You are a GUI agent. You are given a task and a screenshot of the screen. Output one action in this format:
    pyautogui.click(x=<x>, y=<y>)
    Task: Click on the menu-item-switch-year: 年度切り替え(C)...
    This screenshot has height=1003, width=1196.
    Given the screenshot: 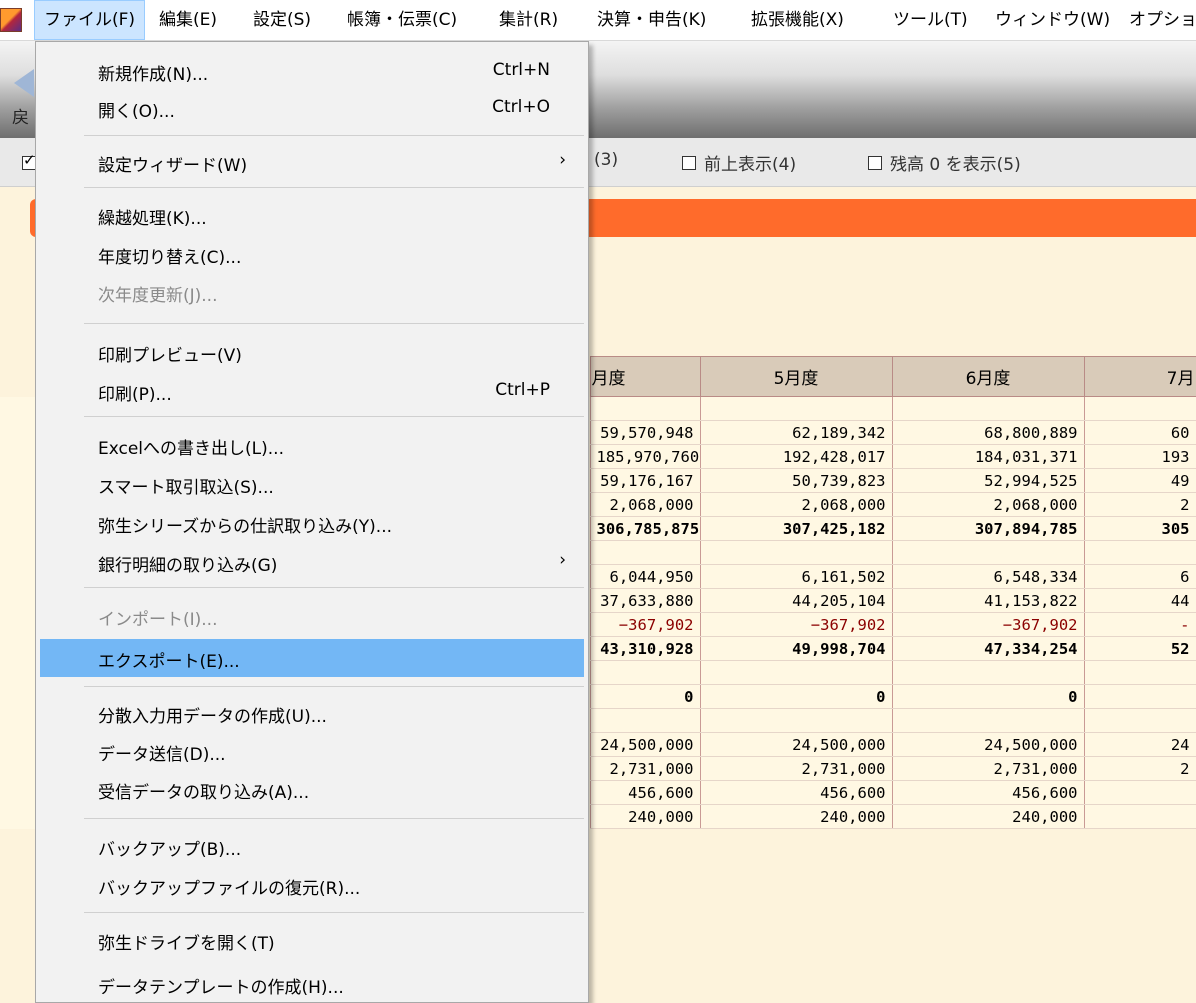 What is the action you would take?
    pyautogui.click(x=312, y=254)
    